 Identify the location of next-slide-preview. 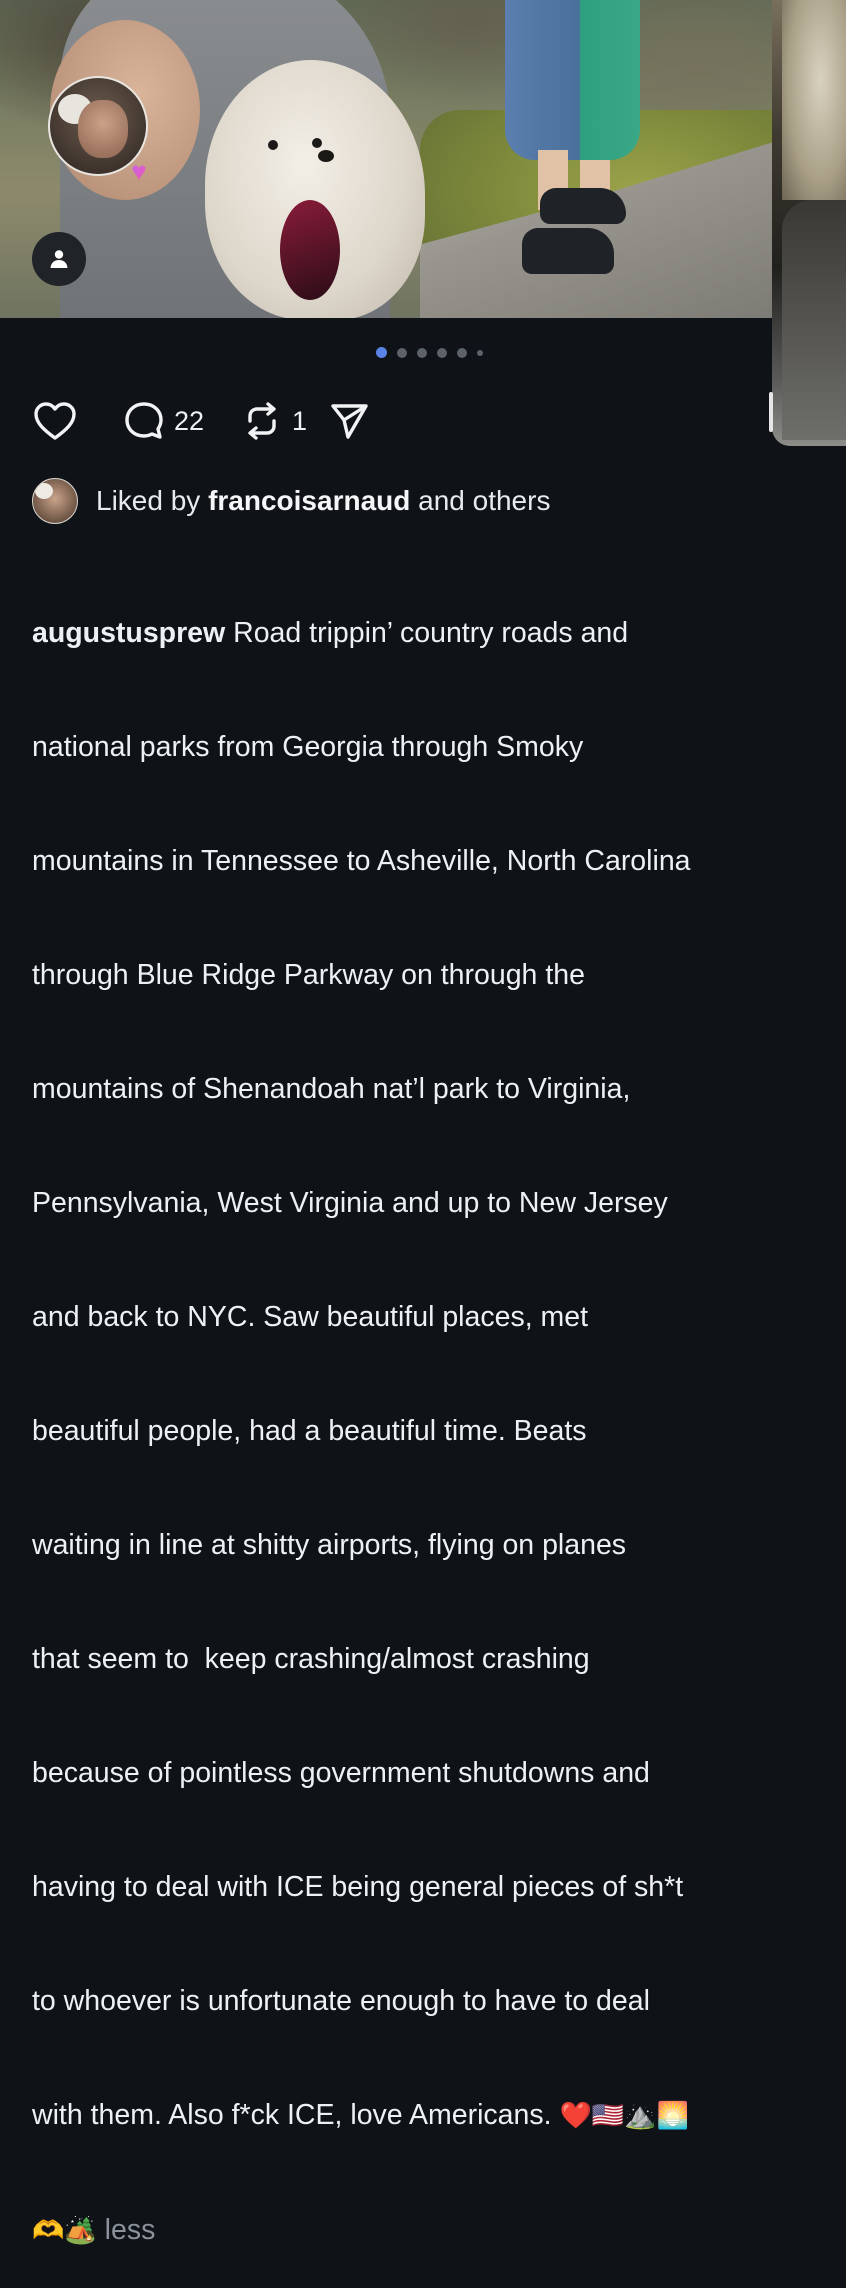
(809, 223).